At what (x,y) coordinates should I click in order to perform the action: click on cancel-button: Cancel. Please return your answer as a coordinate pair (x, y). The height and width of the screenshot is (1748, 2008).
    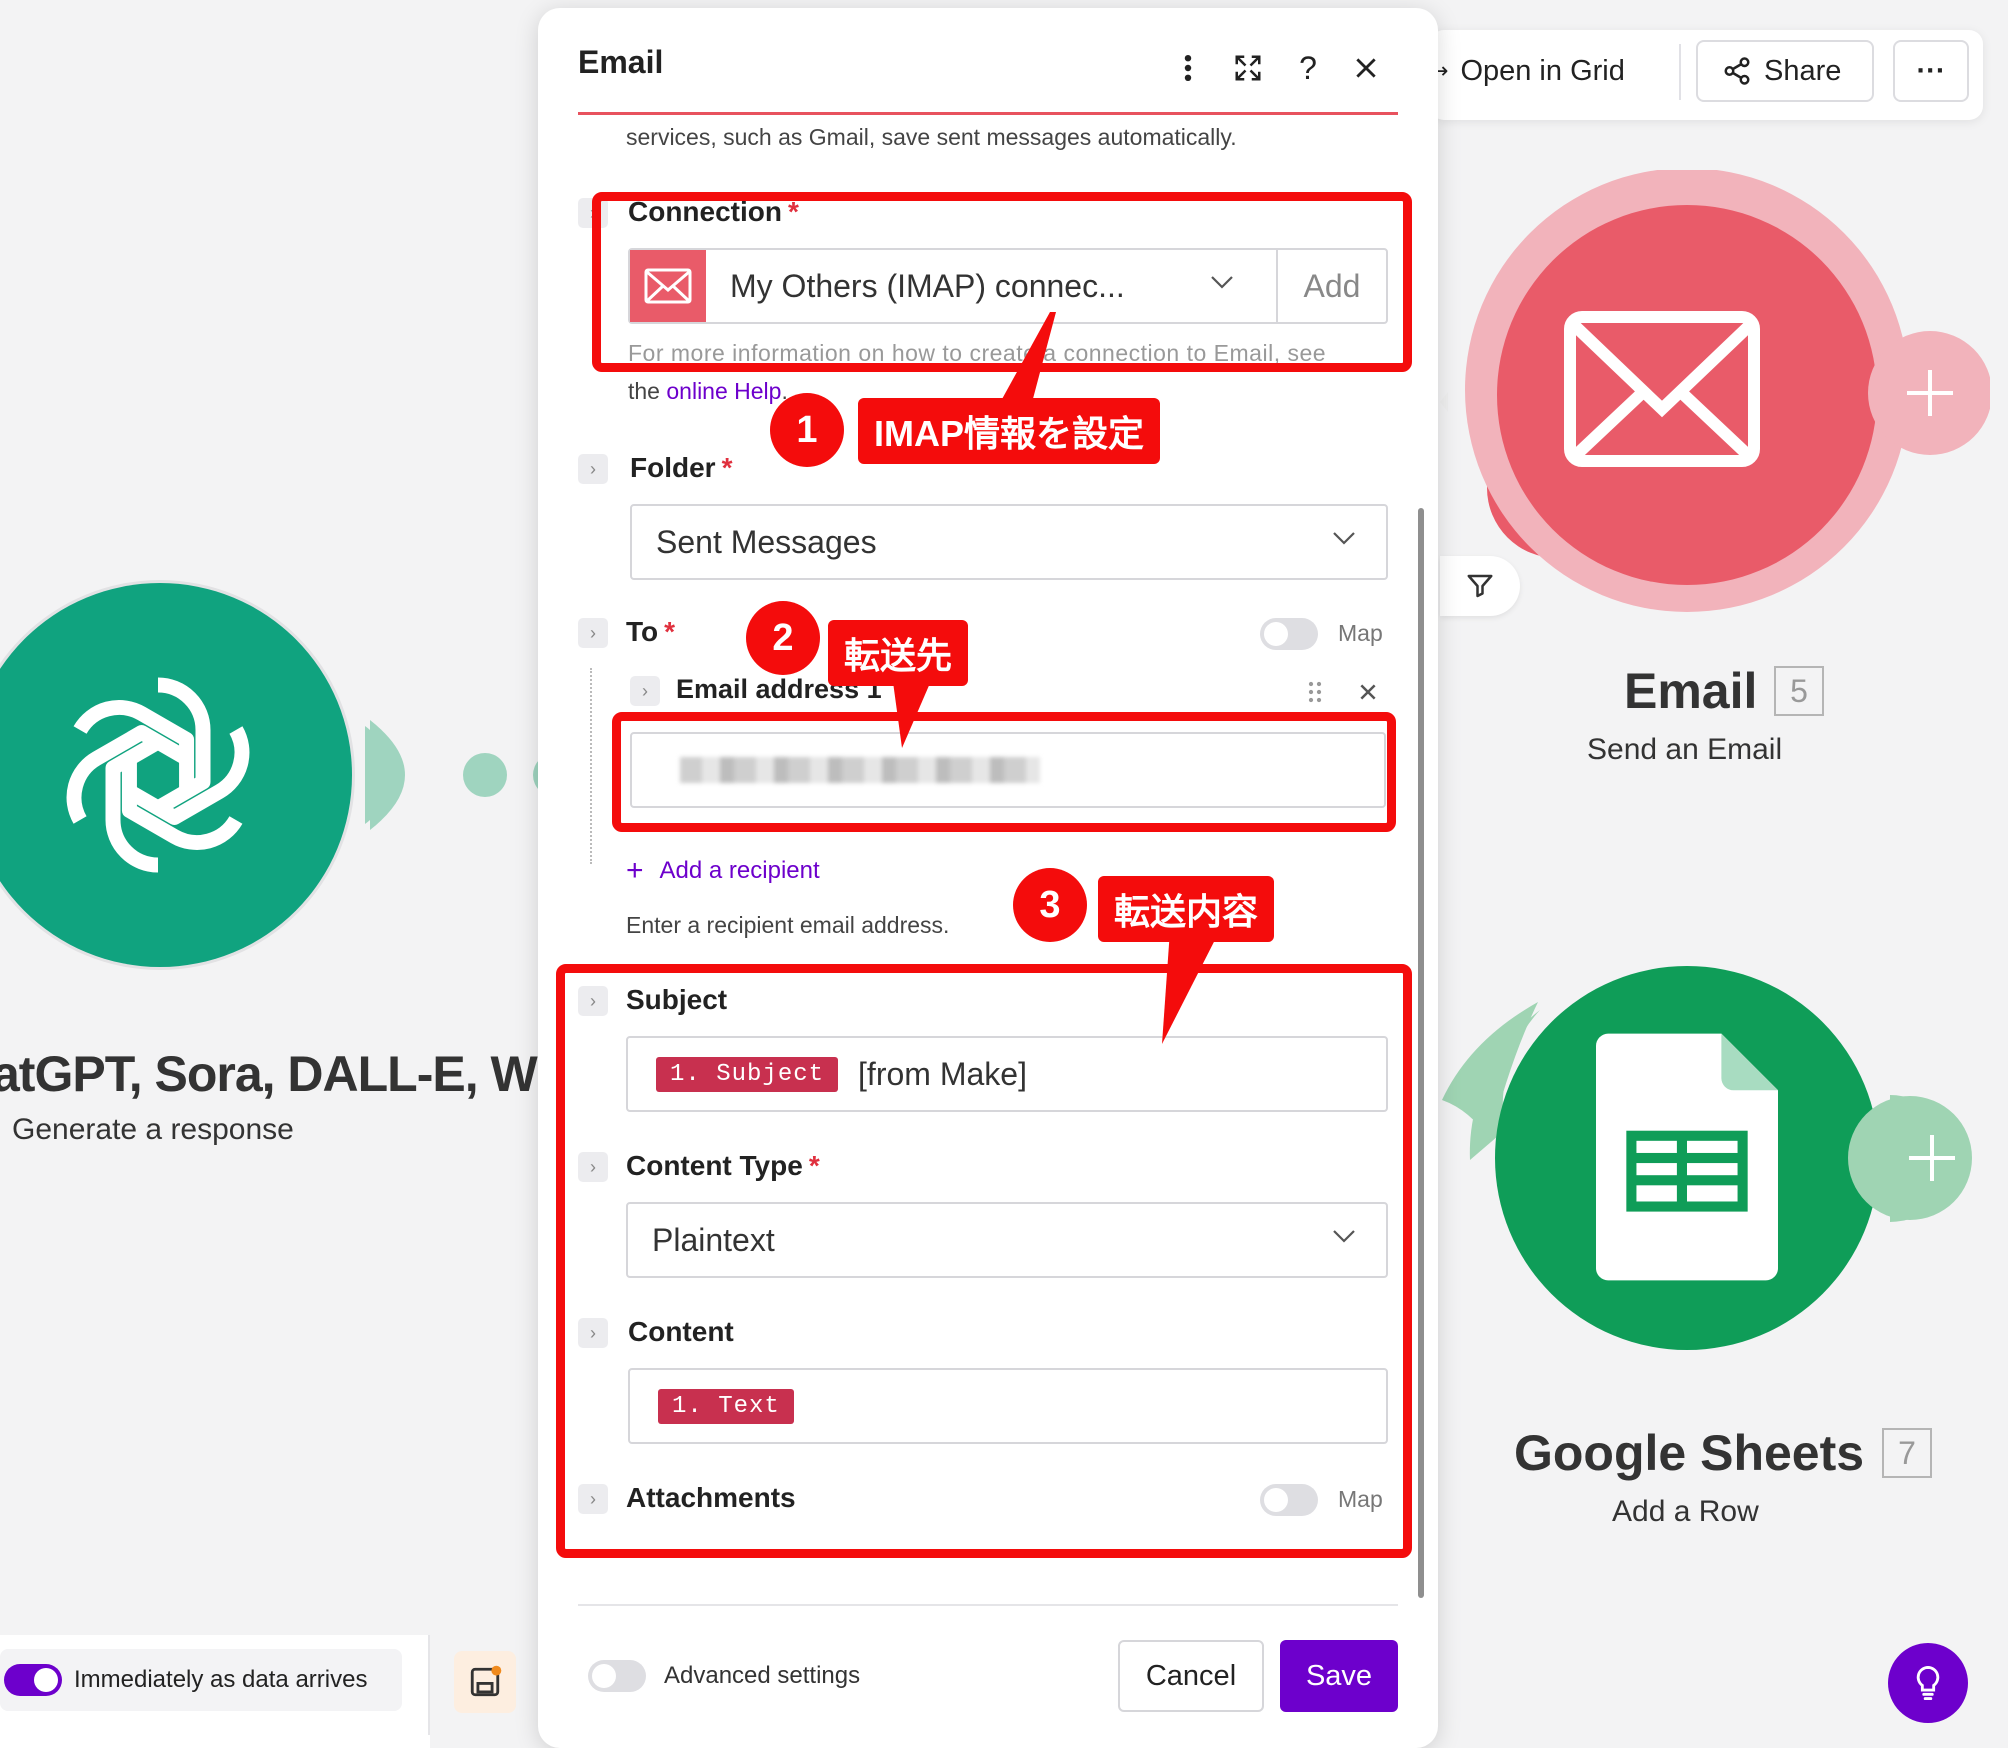
    Looking at the image, I should click on (1191, 1676).